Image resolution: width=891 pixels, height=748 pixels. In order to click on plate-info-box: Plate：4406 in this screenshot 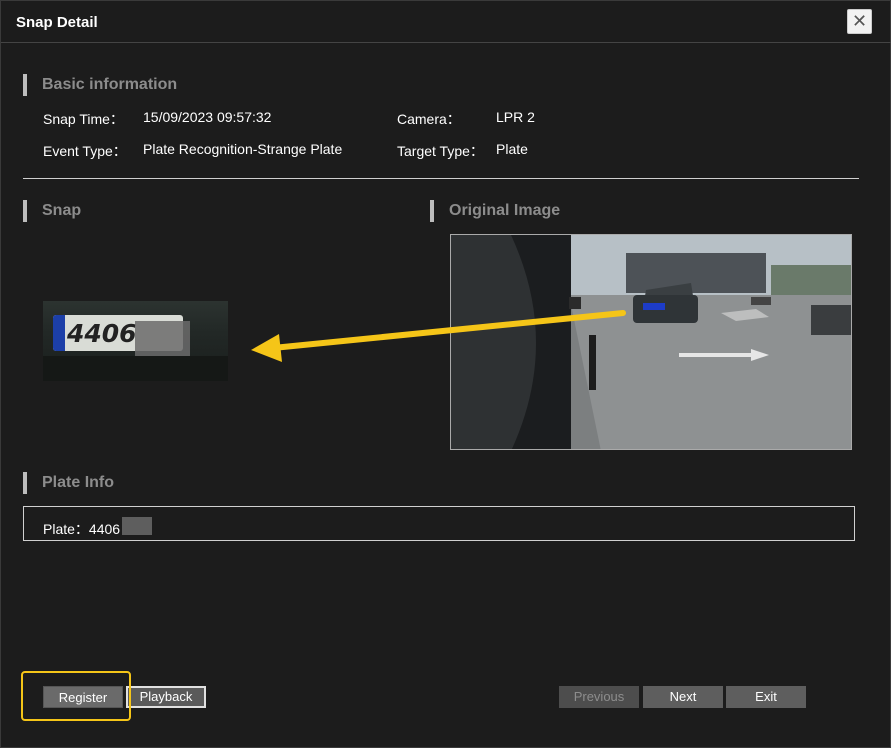, I will do `click(439, 523)`.